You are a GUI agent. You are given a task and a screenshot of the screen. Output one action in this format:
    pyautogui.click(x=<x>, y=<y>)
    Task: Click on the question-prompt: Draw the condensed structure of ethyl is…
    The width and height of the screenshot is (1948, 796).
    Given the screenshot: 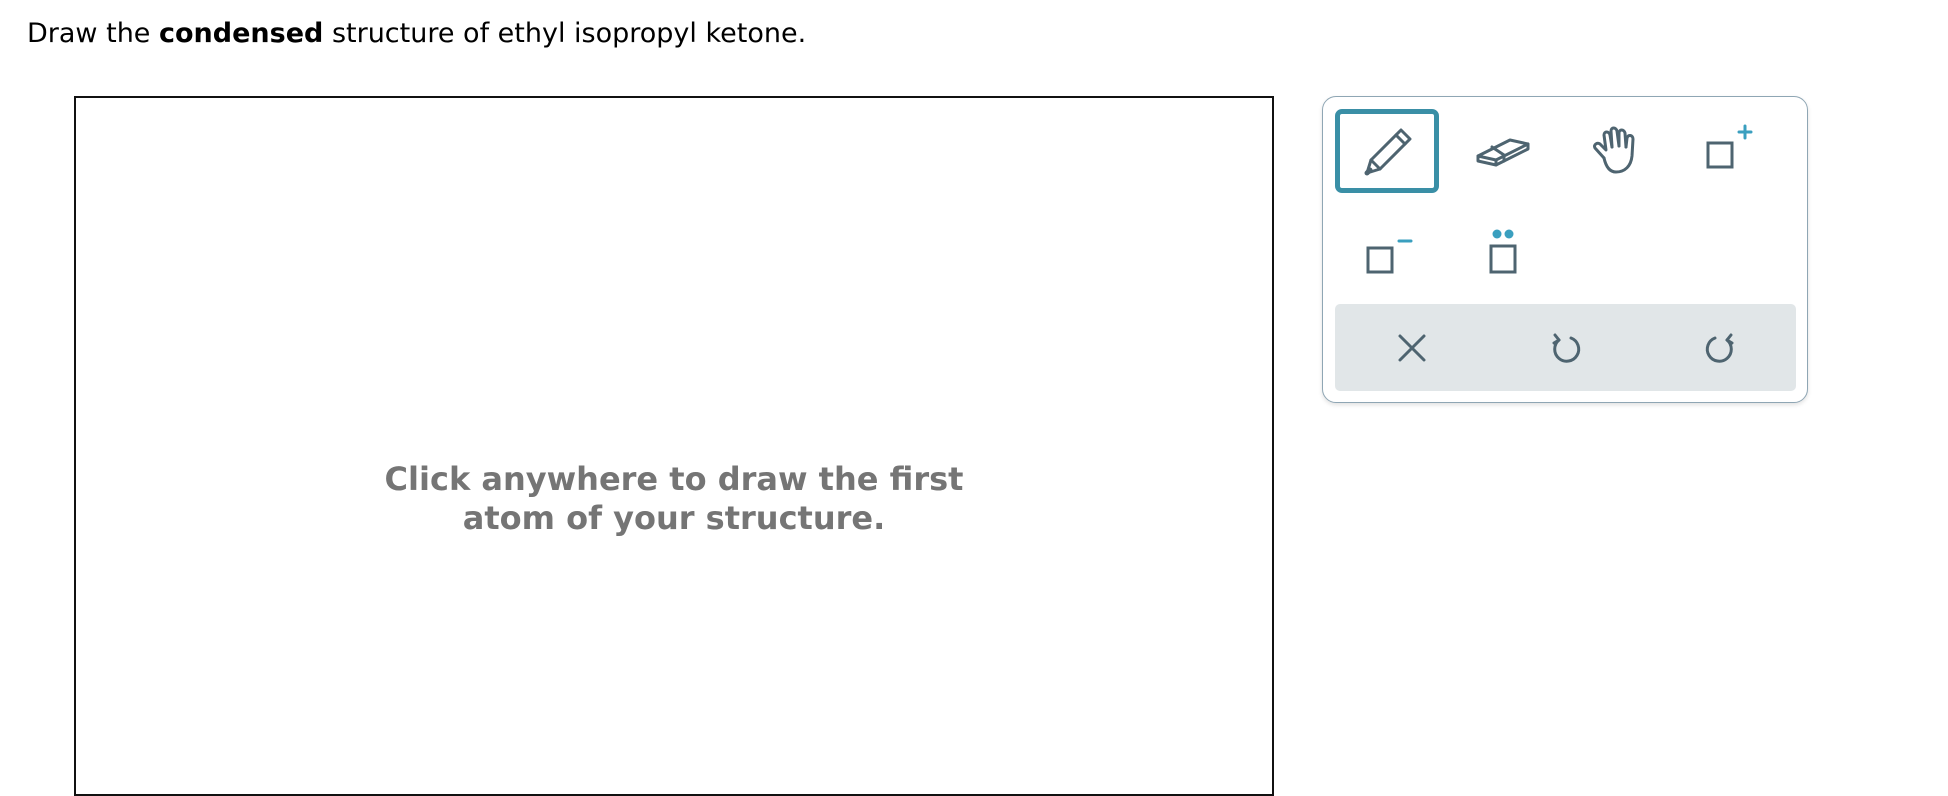 What is the action you would take?
    pyautogui.click(x=416, y=34)
    